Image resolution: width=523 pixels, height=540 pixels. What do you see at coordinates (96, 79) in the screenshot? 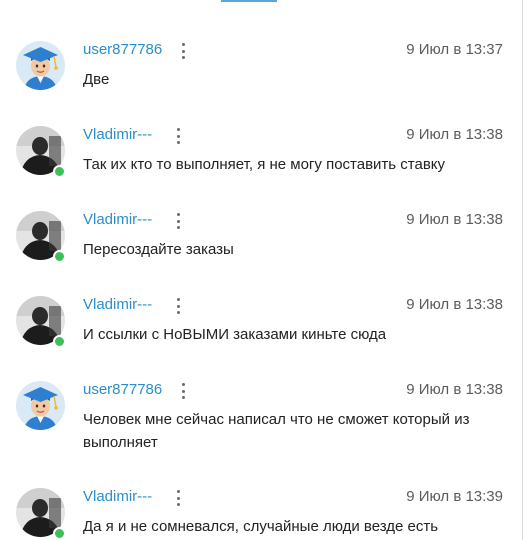
I see `message-text: Две` at bounding box center [96, 79].